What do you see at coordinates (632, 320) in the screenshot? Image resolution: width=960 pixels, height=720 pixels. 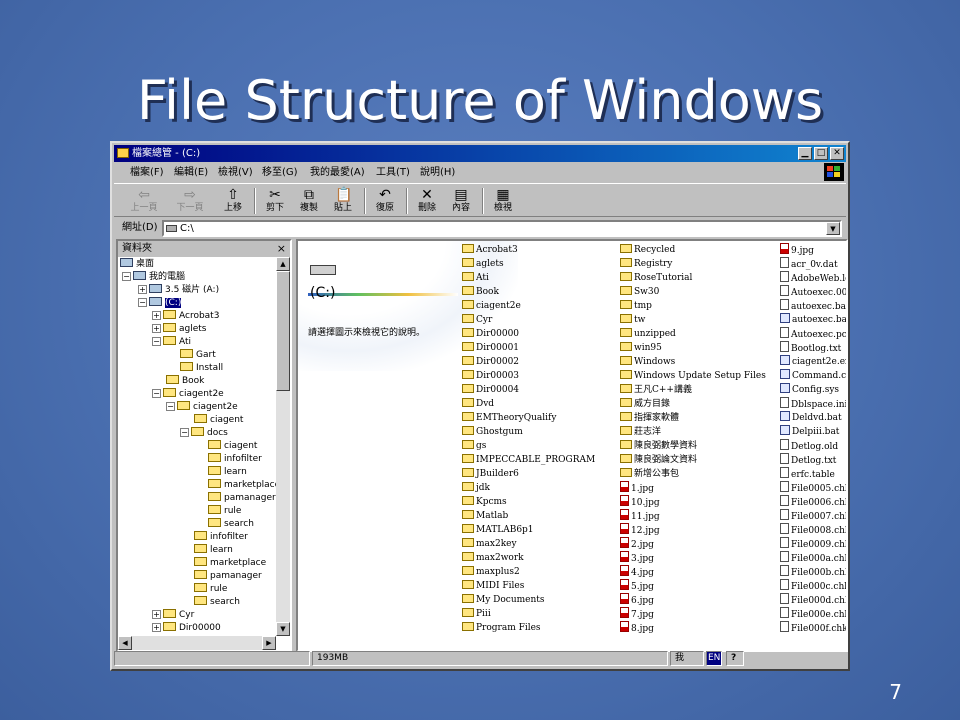 I see `file-item: tw` at bounding box center [632, 320].